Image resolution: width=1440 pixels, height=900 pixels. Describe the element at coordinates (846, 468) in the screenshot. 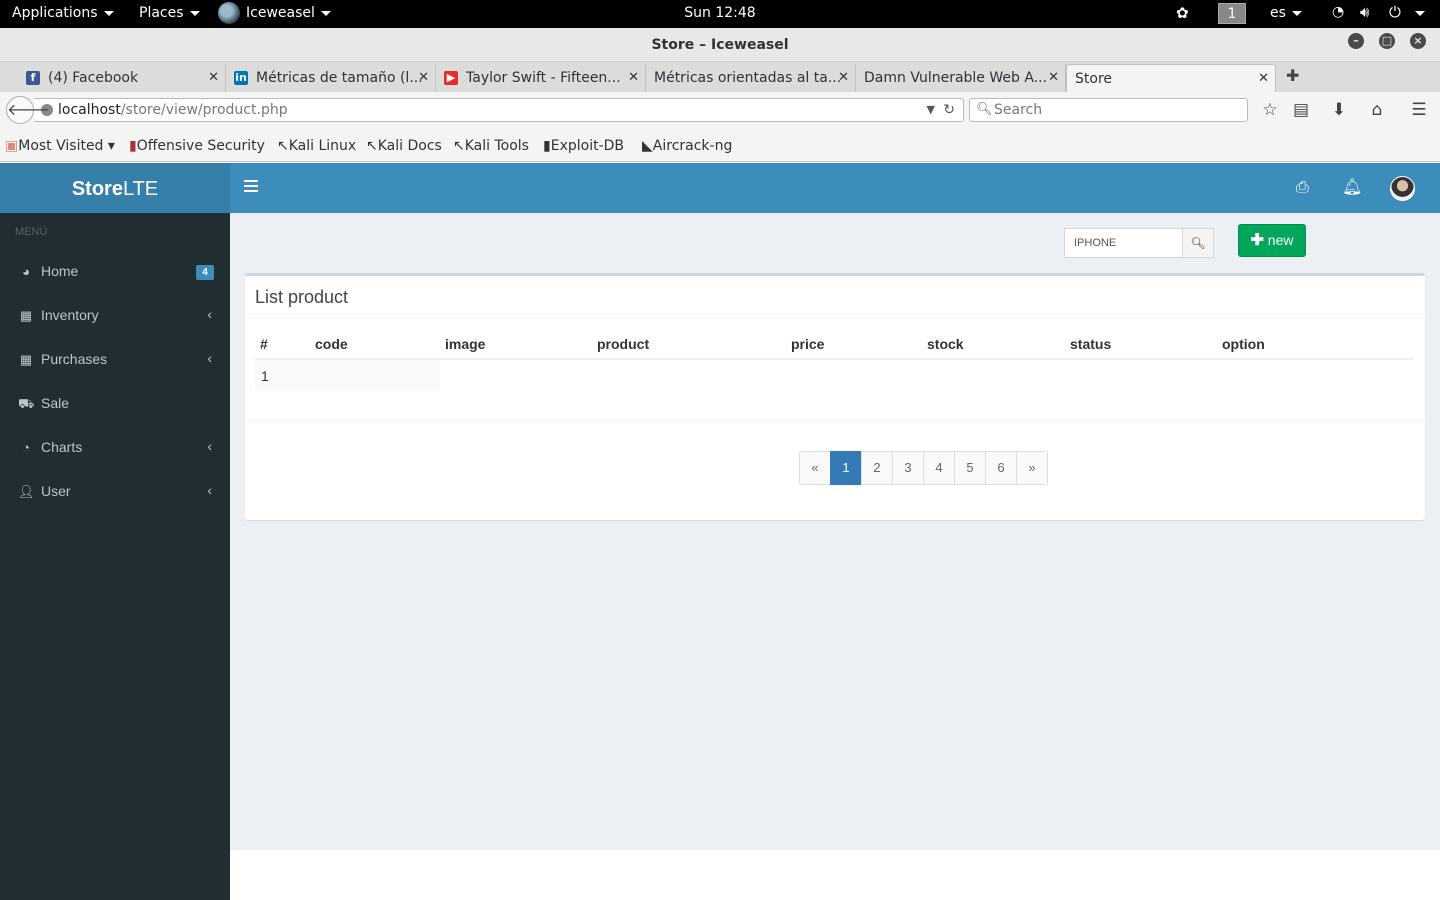

I see `pagination-page: 1` at that location.